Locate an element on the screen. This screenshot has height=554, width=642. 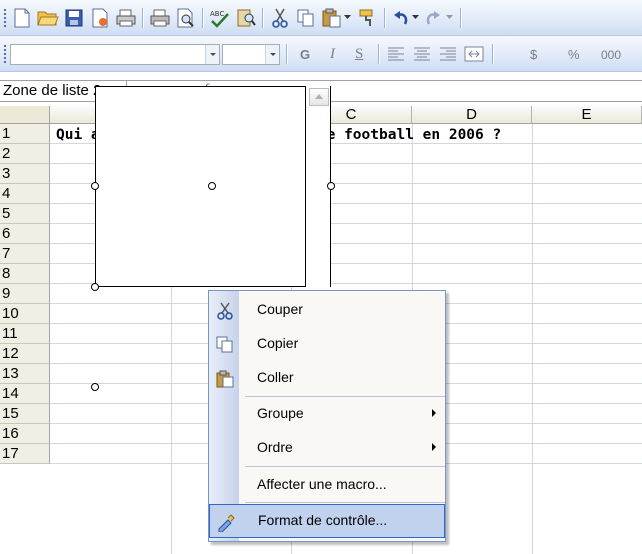
font-size-combo is located at coordinates (251, 54).